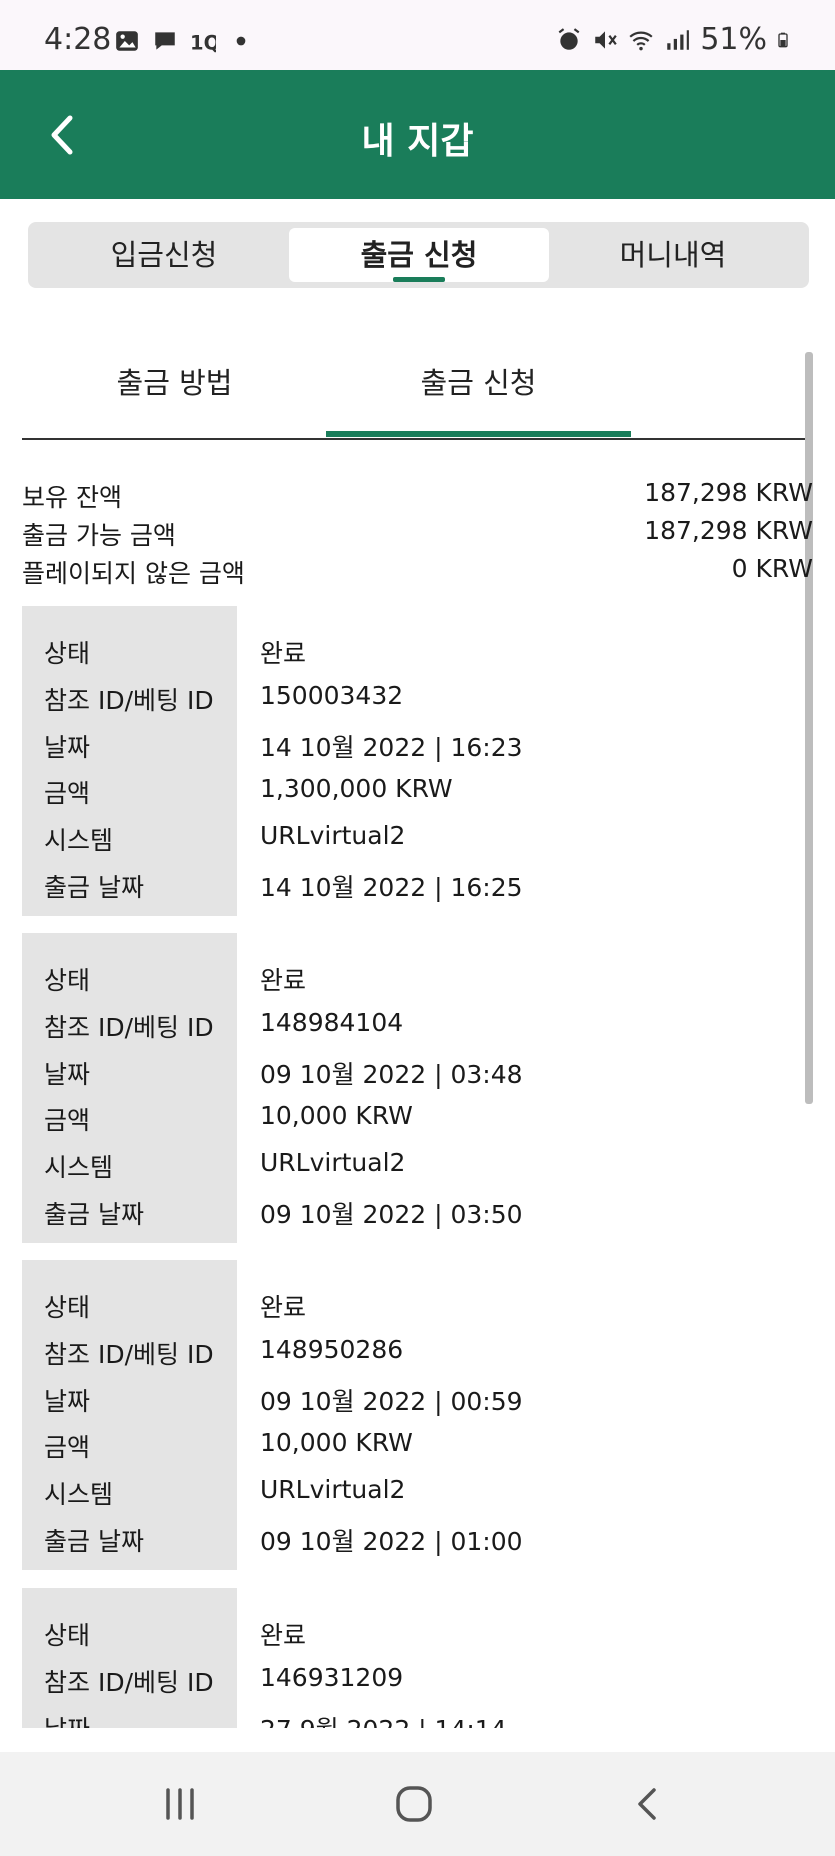  I want to click on field-value-ref-id: 148950286, so click(332, 1349).